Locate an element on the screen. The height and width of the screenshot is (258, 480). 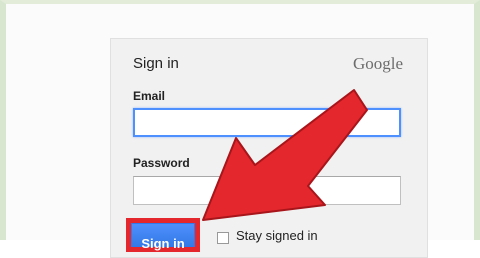
email-field is located at coordinates (267, 122).